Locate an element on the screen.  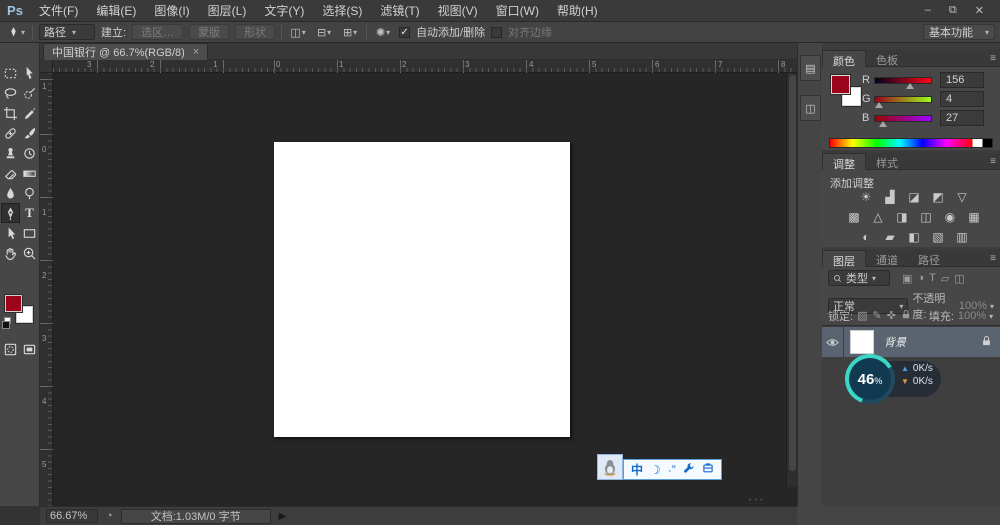
quick-selection-tool-icon is located at coordinates (29, 93).